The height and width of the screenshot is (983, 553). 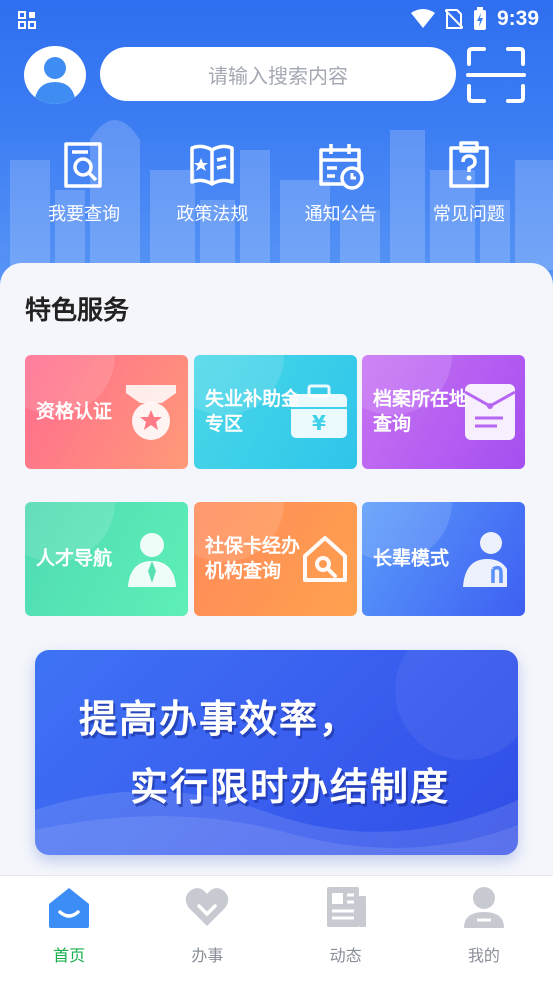 I want to click on tab-label: 首页, so click(x=69, y=955).